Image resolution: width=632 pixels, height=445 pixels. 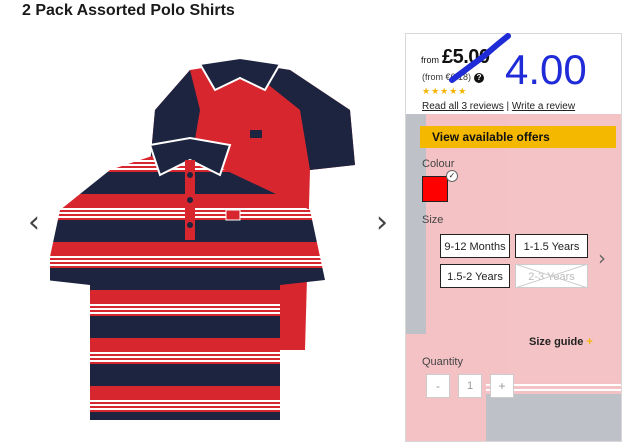 I want to click on next-image-button: ›, so click(x=382, y=223).